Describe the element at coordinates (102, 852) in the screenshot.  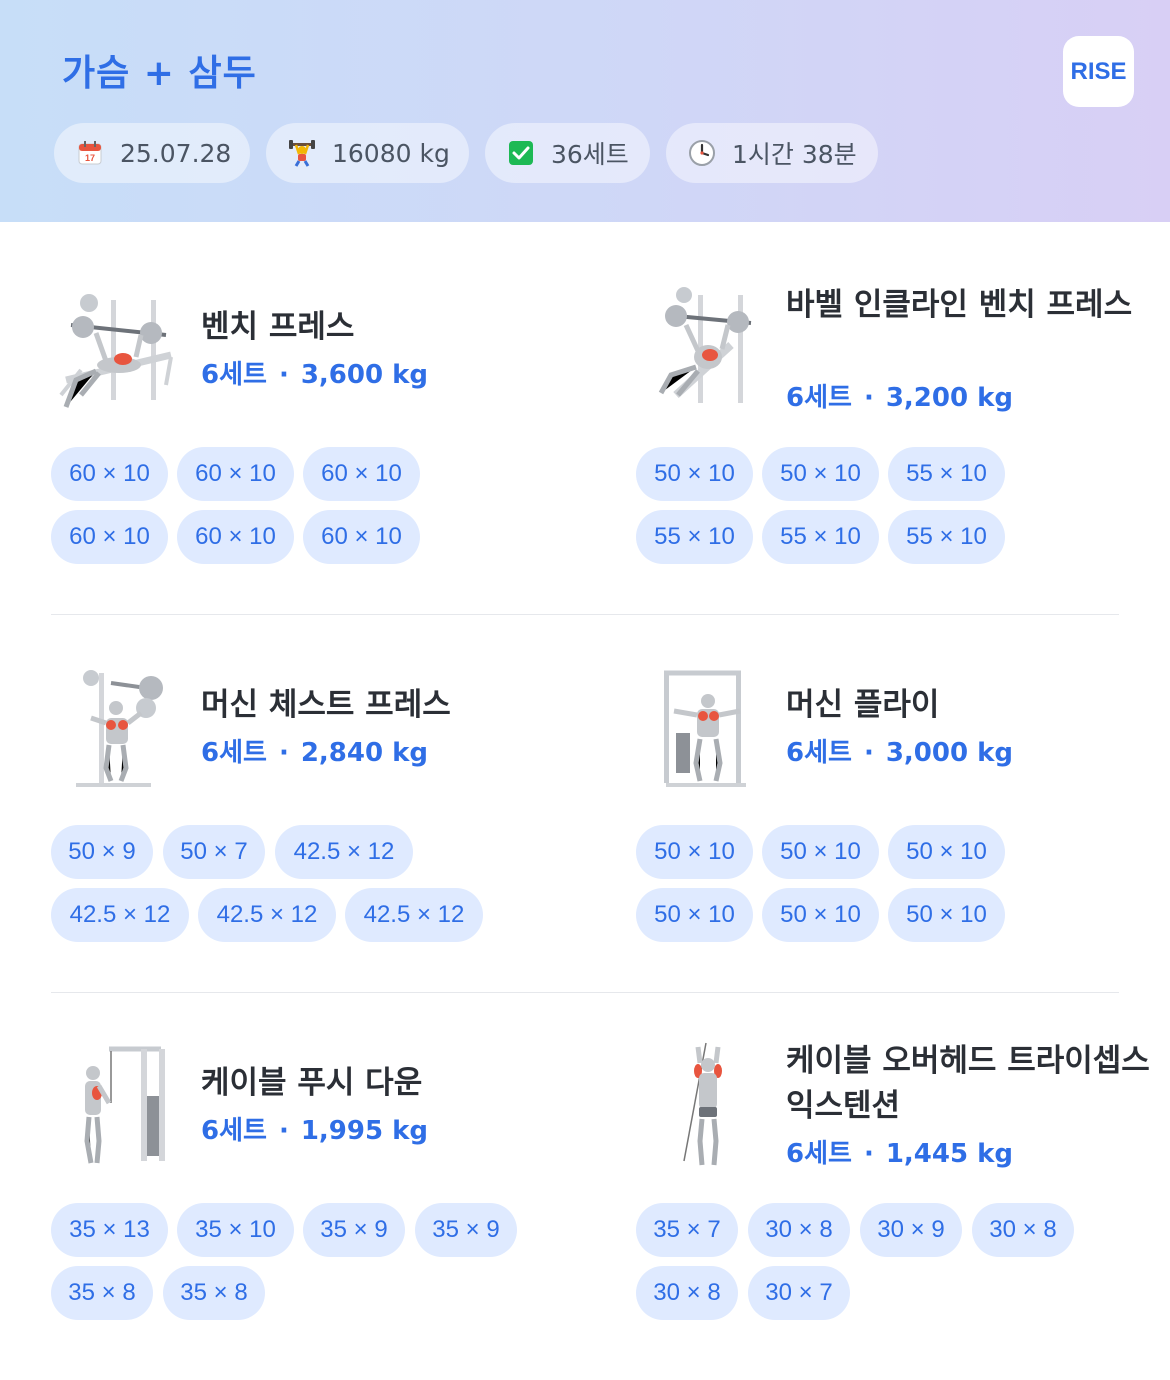
I see `set-chip: 50 × 9` at that location.